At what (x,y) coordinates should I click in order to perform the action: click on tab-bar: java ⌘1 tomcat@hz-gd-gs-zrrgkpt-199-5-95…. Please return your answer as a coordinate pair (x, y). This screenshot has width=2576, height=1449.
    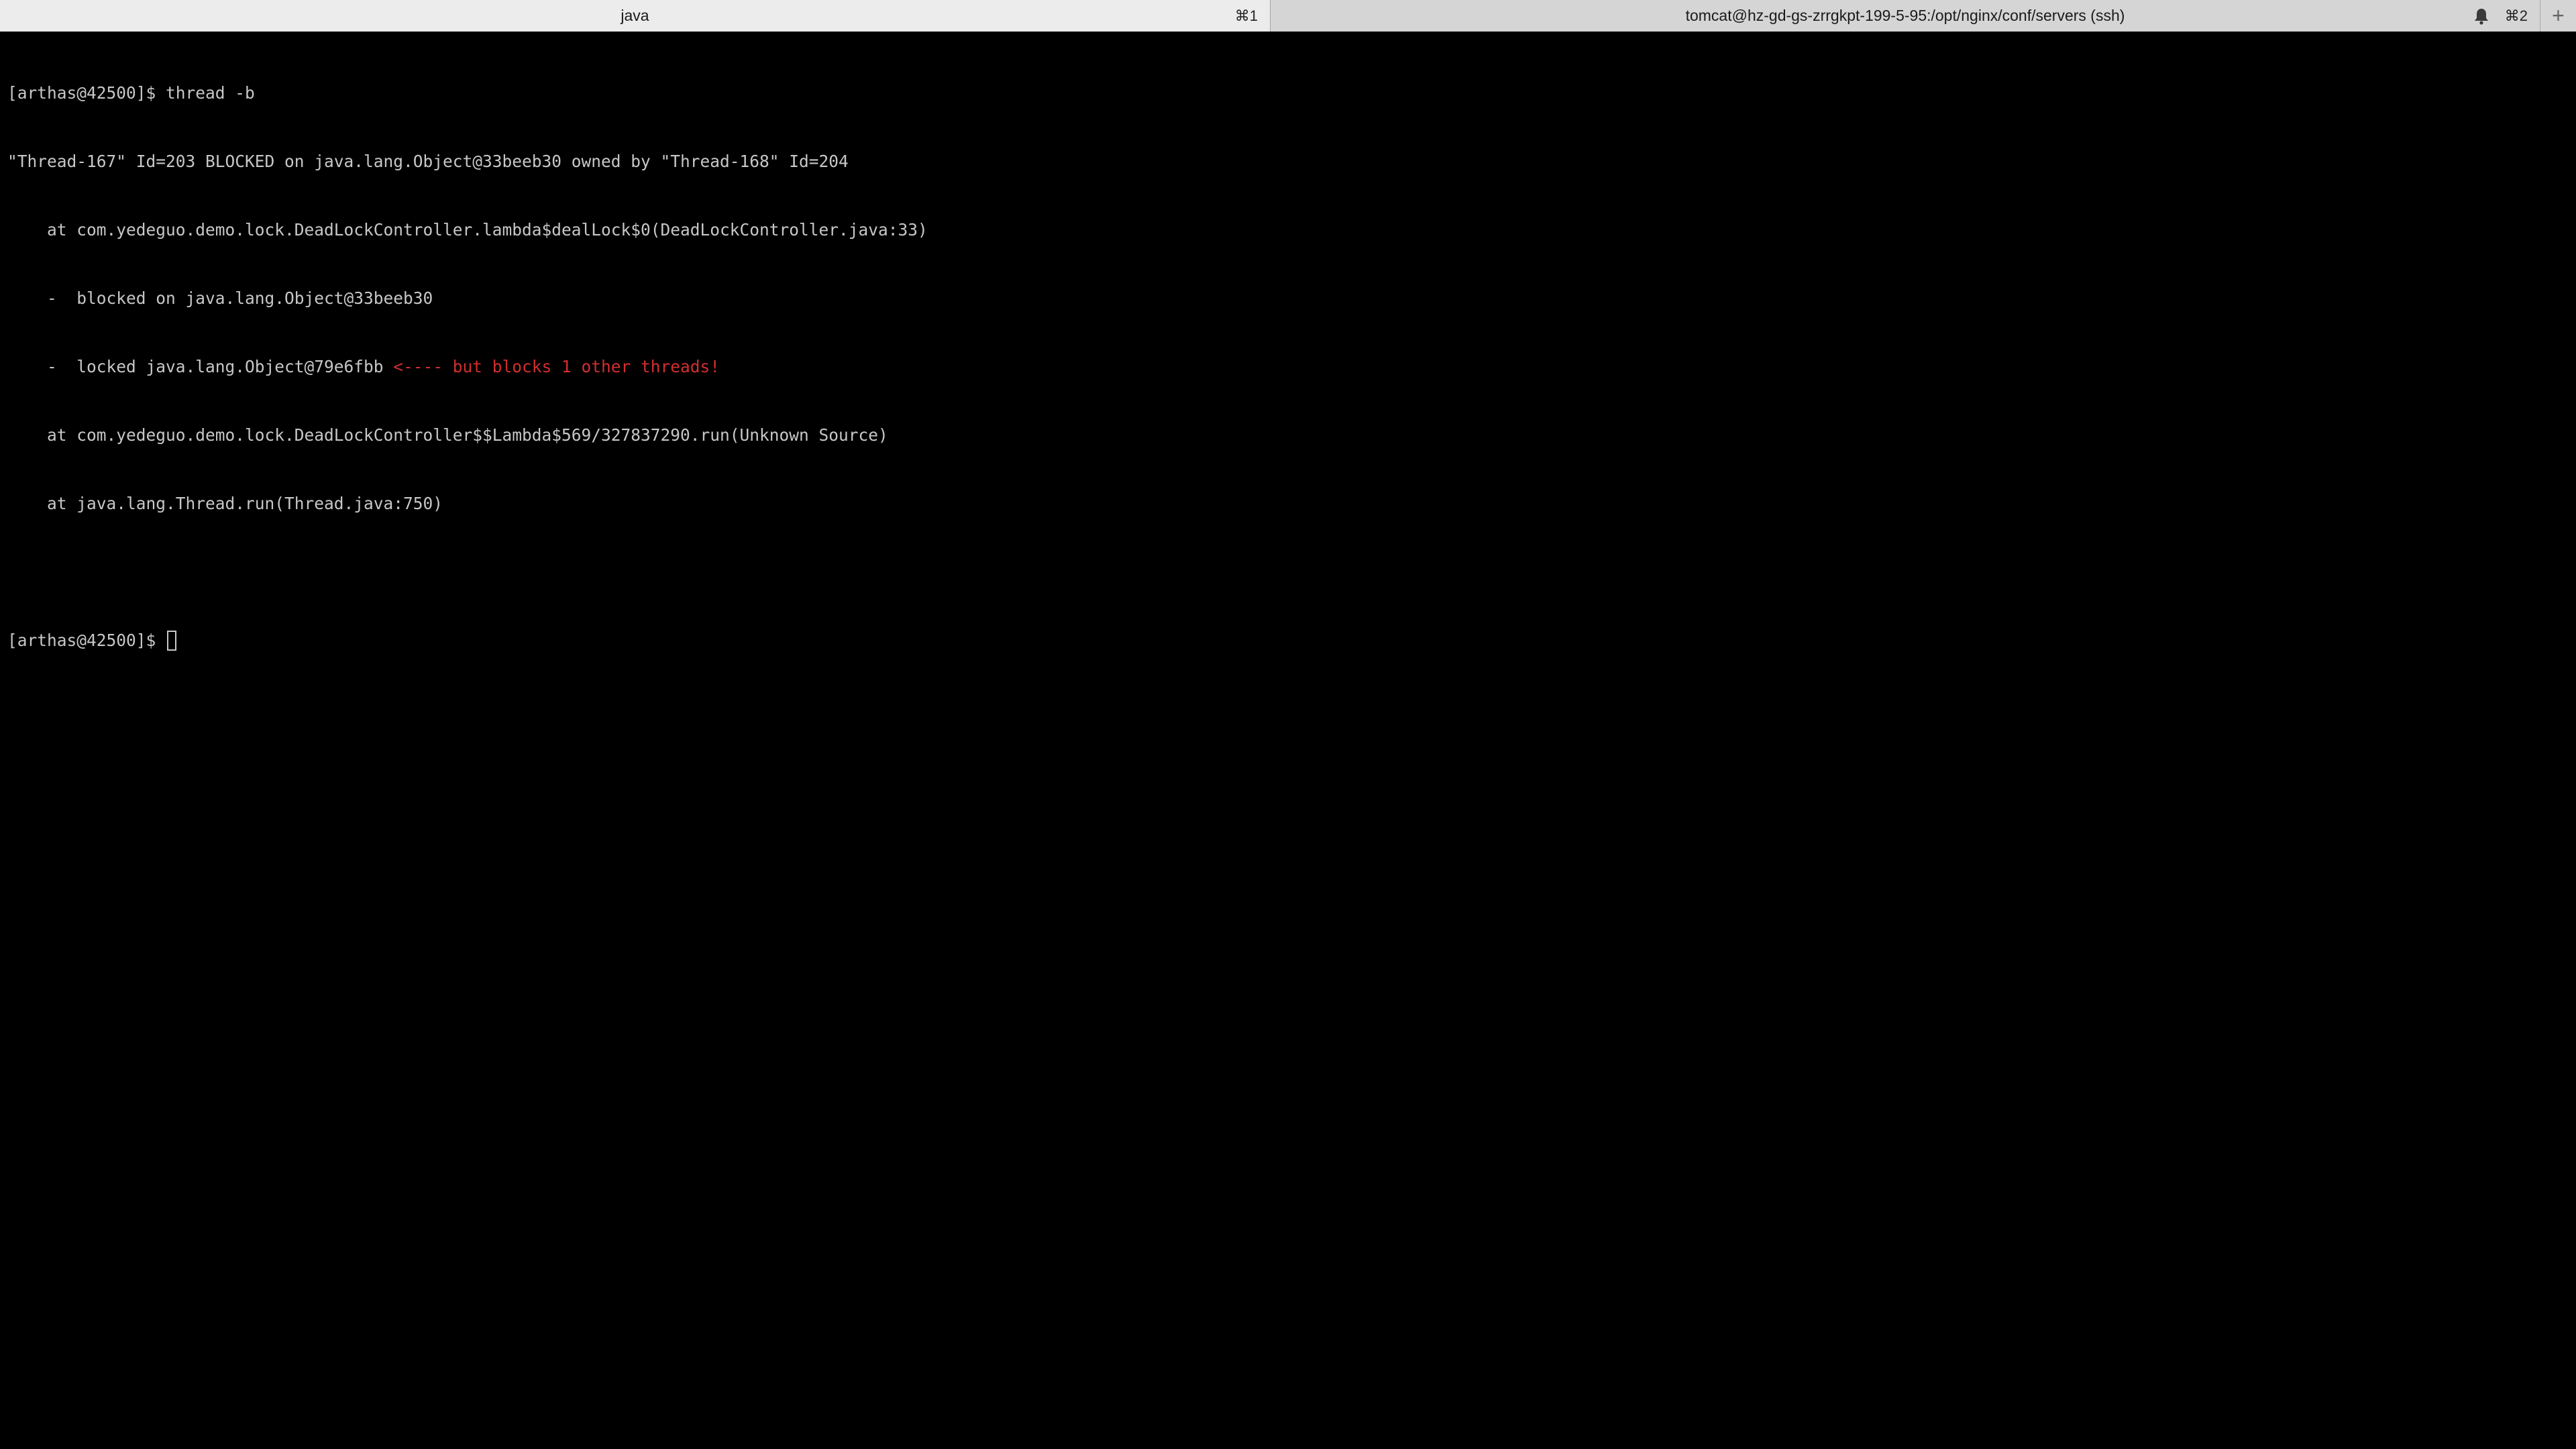
    Looking at the image, I should click on (1288, 16).